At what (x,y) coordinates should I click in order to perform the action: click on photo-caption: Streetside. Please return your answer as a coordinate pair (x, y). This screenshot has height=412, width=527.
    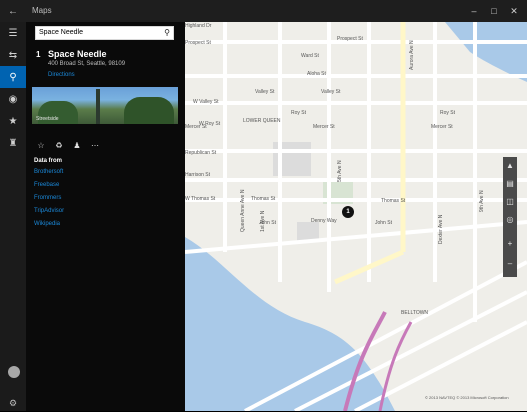
    Looking at the image, I should click on (47, 119).